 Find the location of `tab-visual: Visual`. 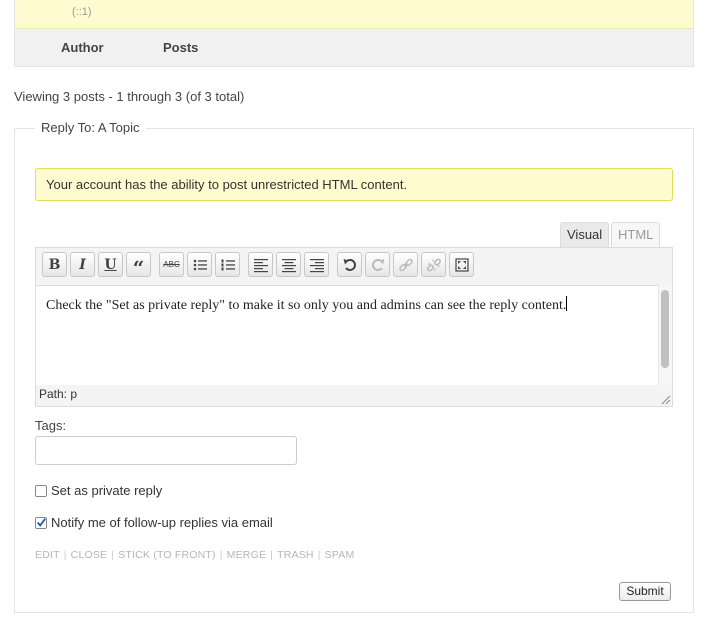

tab-visual: Visual is located at coordinates (585, 235).